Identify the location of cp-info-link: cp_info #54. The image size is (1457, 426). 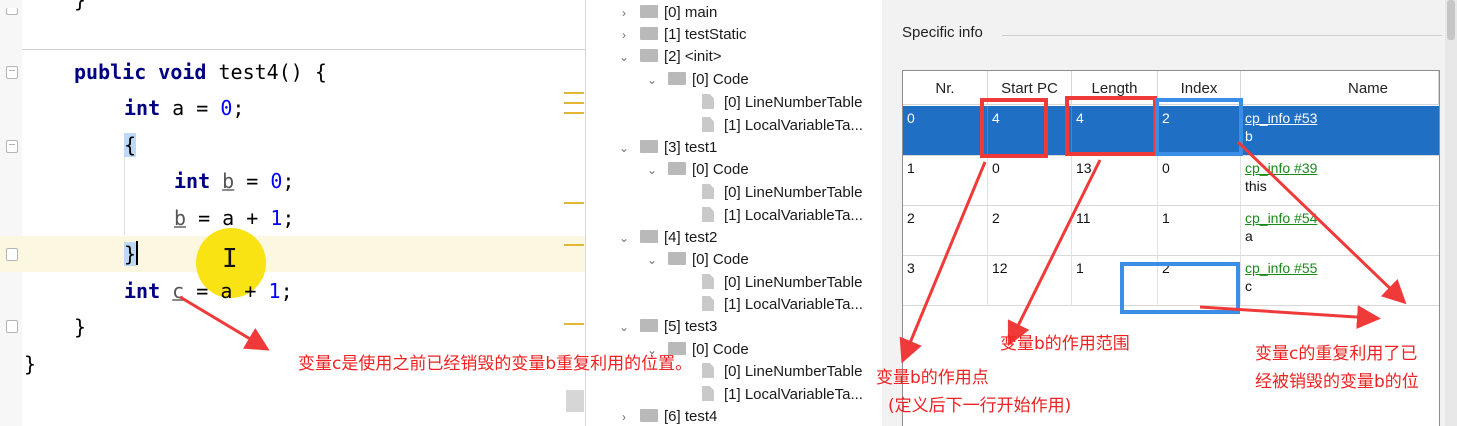
(1281, 218).